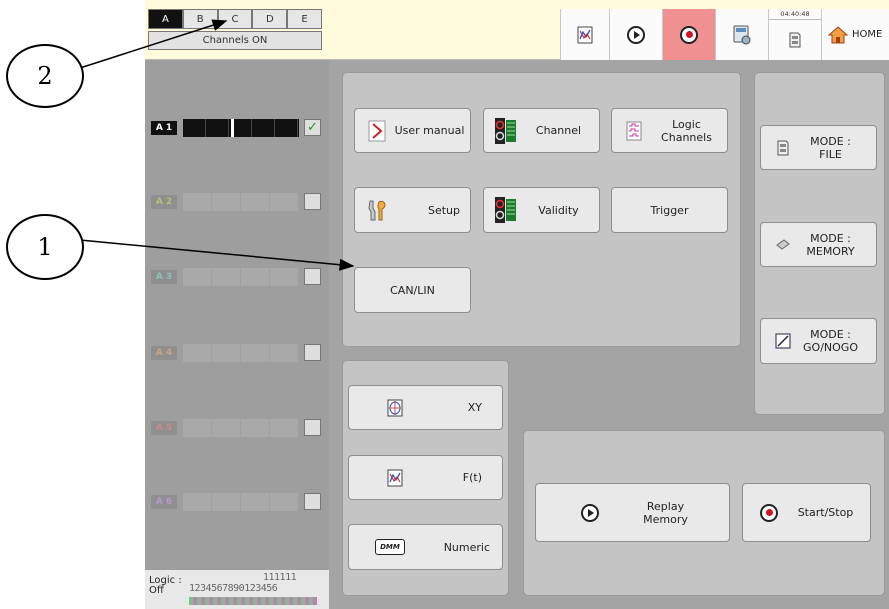  What do you see at coordinates (45, 247) in the screenshot?
I see `callout-1: 1` at bounding box center [45, 247].